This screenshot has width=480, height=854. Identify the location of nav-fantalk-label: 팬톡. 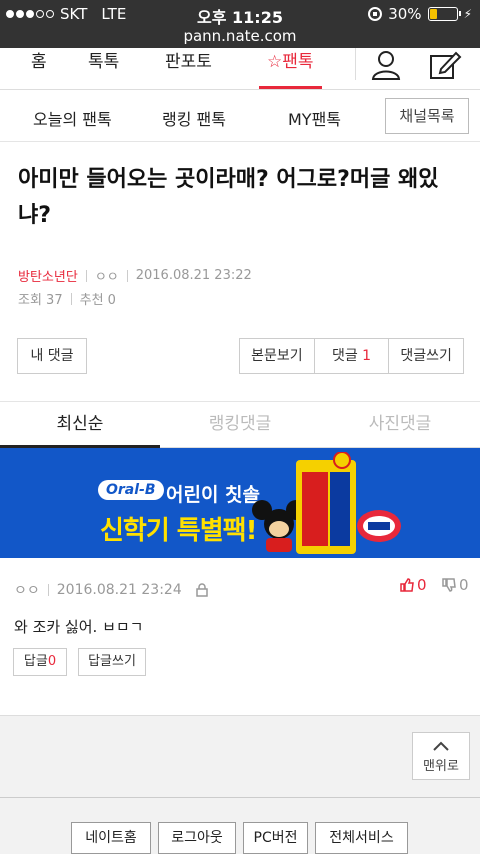
(298, 62).